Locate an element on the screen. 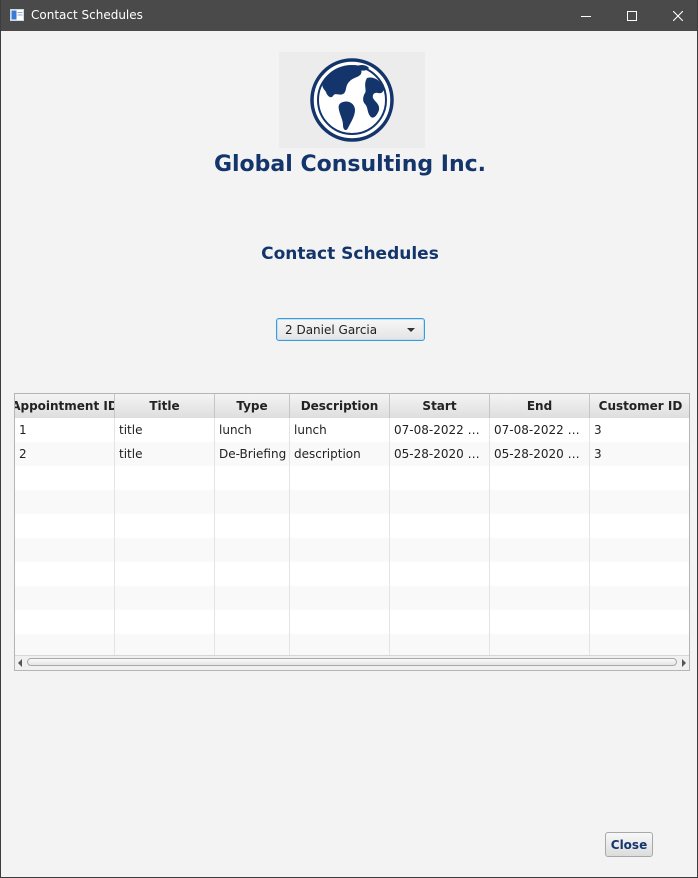 The height and width of the screenshot is (878, 698). company-name: Global Consulting Inc. is located at coordinates (350, 164).